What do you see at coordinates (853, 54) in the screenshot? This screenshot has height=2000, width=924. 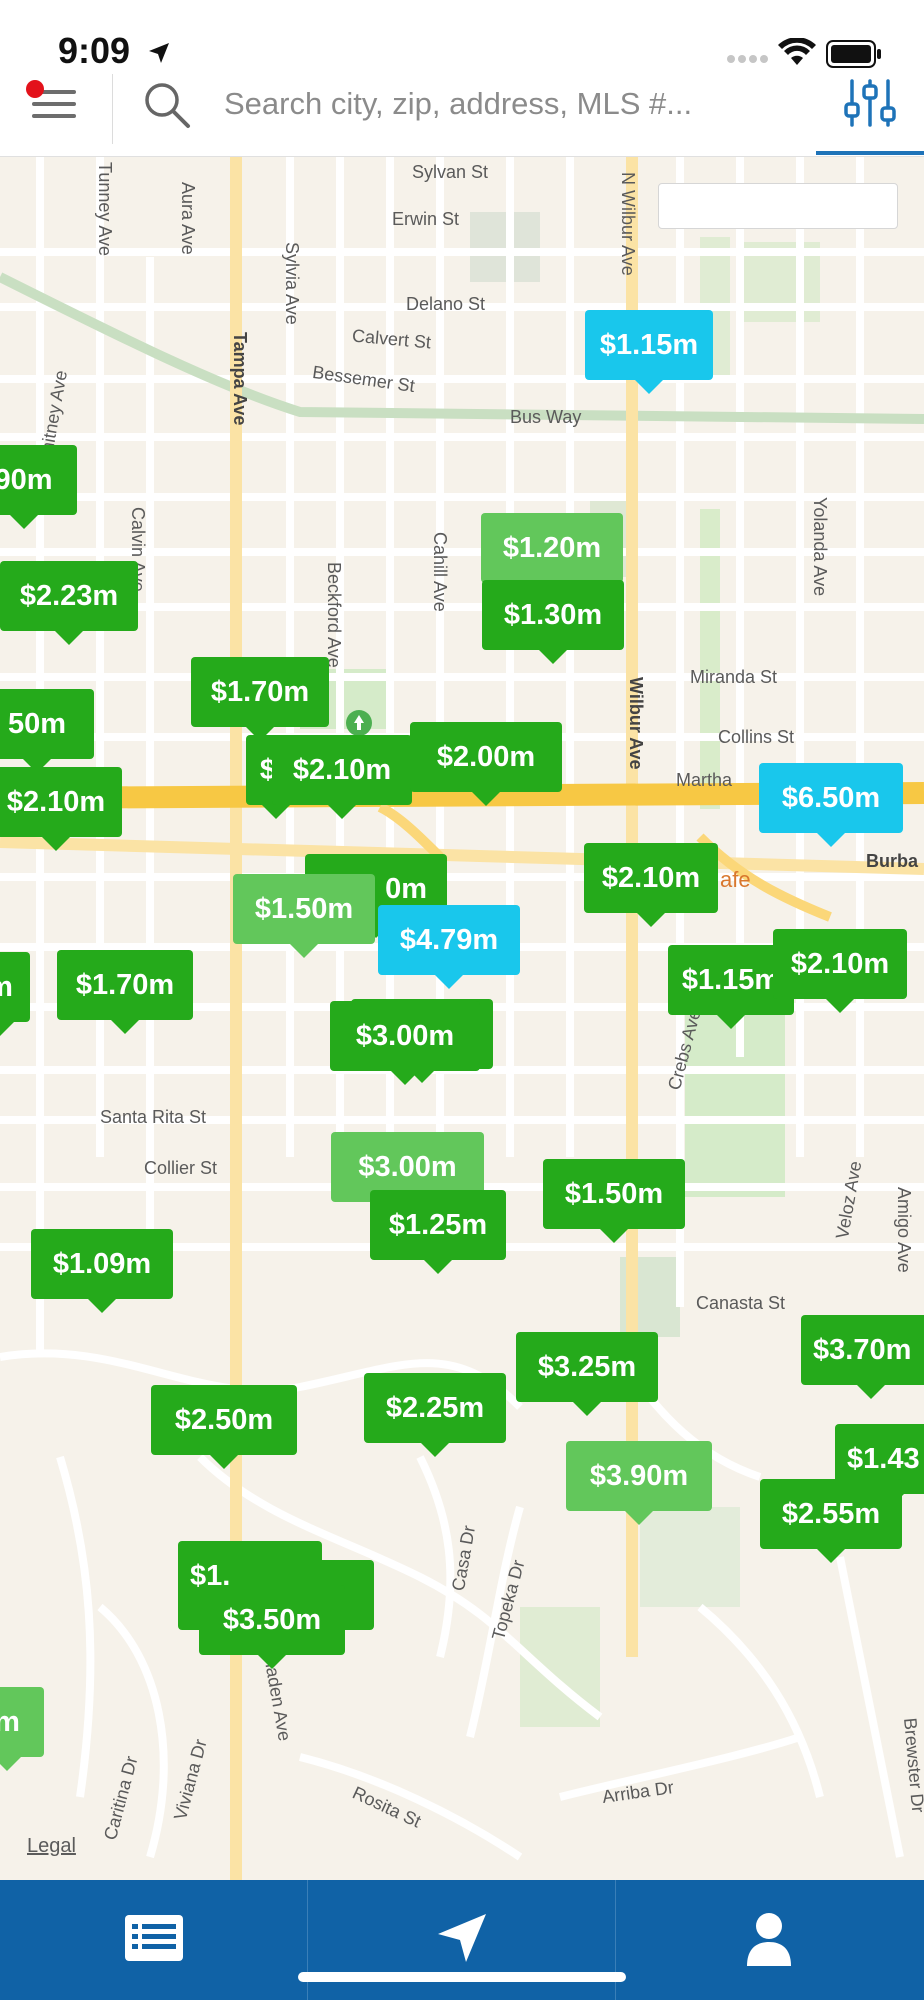 I see `battery-icon` at bounding box center [853, 54].